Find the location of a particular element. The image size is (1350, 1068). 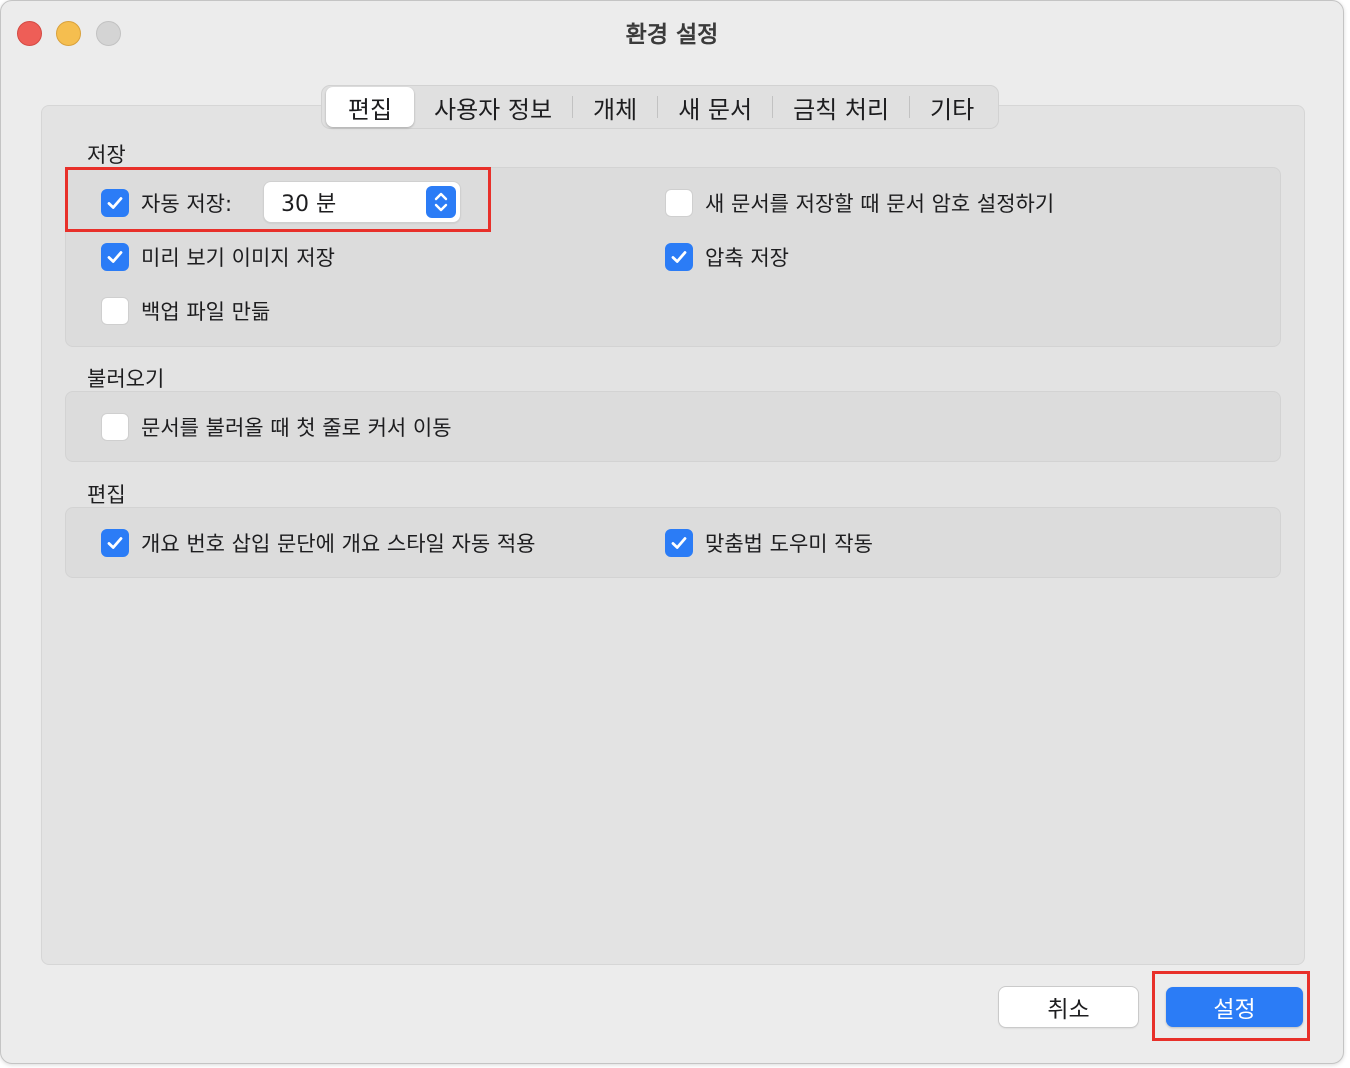

ok-button-highlight-box is located at coordinates (1231, 1006).